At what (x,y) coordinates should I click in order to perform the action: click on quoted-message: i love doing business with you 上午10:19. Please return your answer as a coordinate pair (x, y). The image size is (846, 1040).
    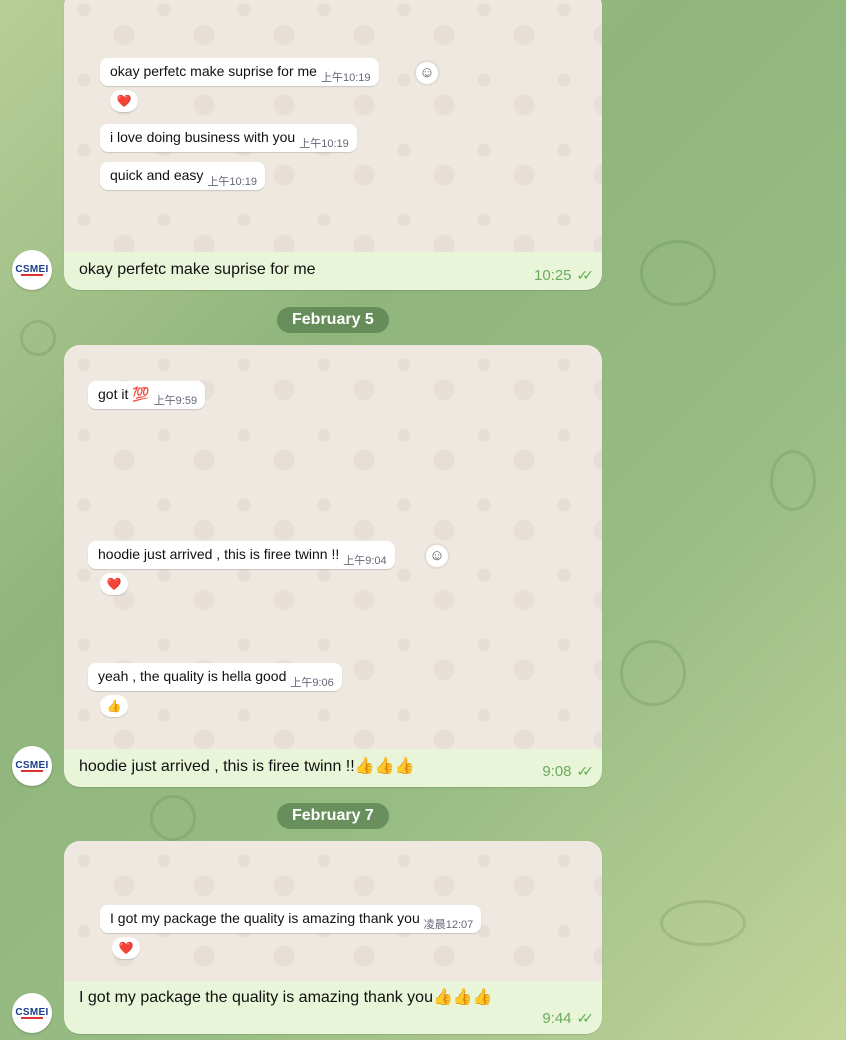
    Looking at the image, I should click on (228, 138).